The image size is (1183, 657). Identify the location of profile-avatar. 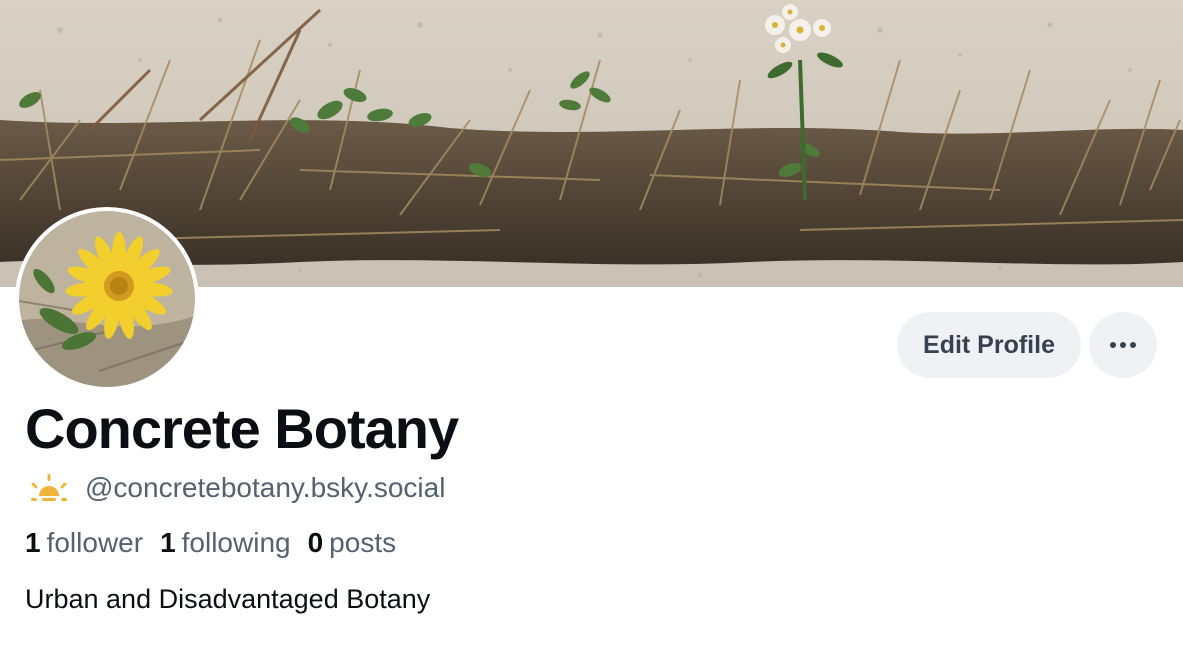
(107, 299).